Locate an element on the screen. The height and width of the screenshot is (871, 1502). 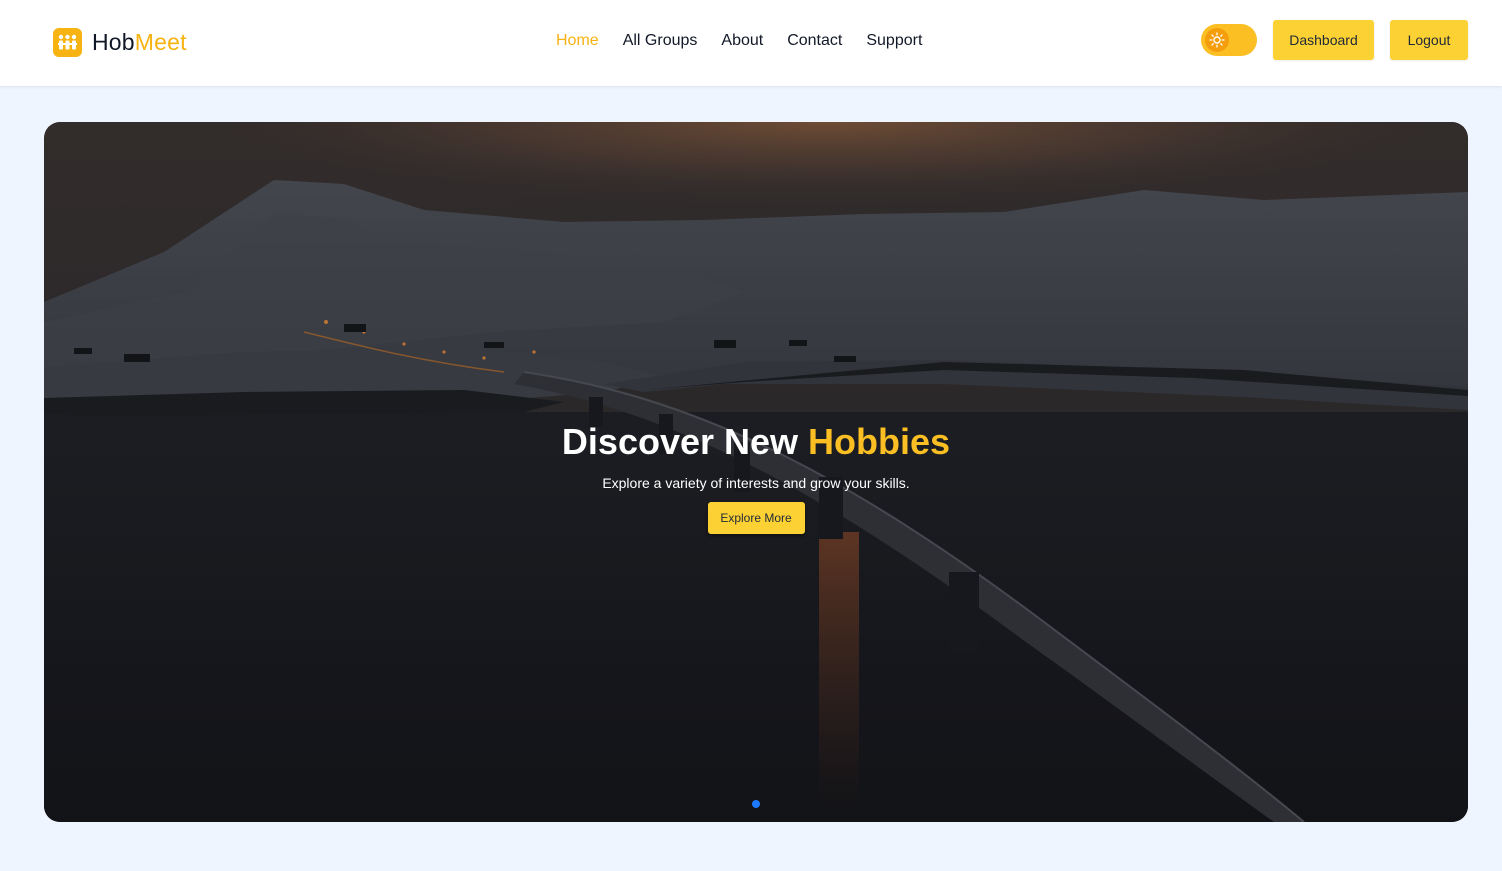
brand-logo-link: HobMeet is located at coordinates (120, 42).